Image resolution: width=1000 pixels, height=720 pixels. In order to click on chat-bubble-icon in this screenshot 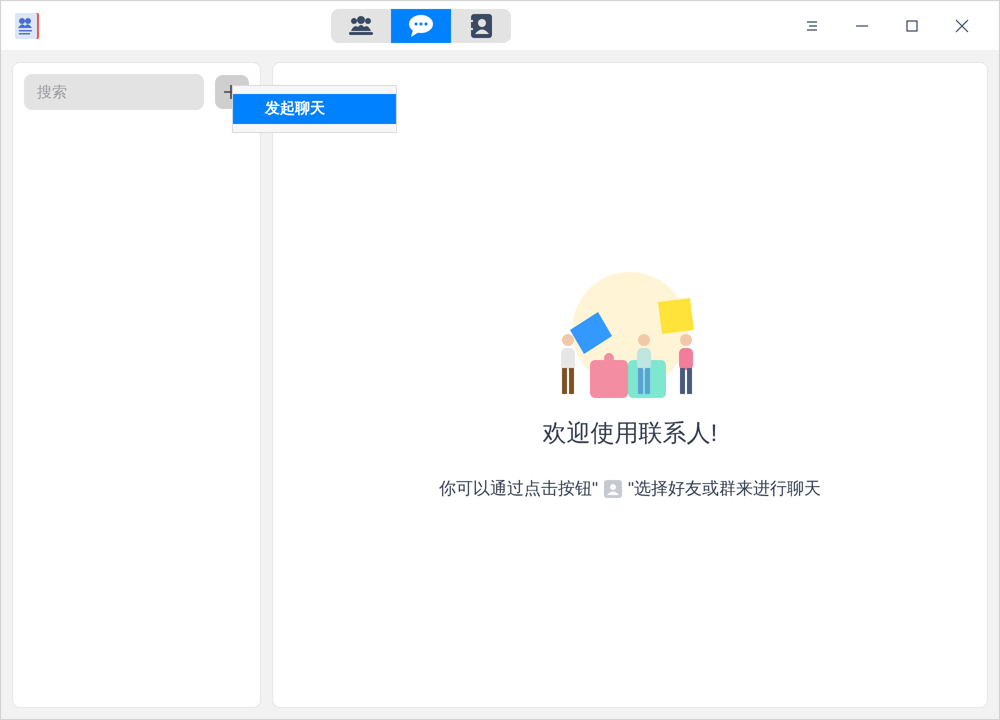, I will do `click(421, 26)`.